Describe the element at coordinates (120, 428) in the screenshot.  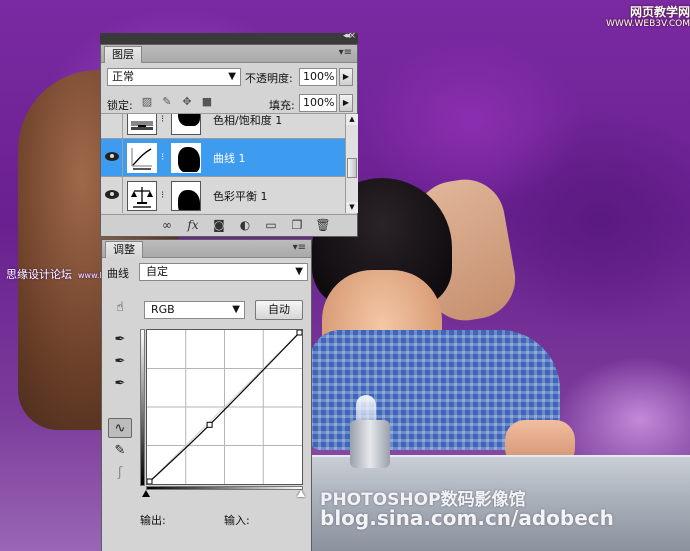
I see `curve-points-icon: ∿` at that location.